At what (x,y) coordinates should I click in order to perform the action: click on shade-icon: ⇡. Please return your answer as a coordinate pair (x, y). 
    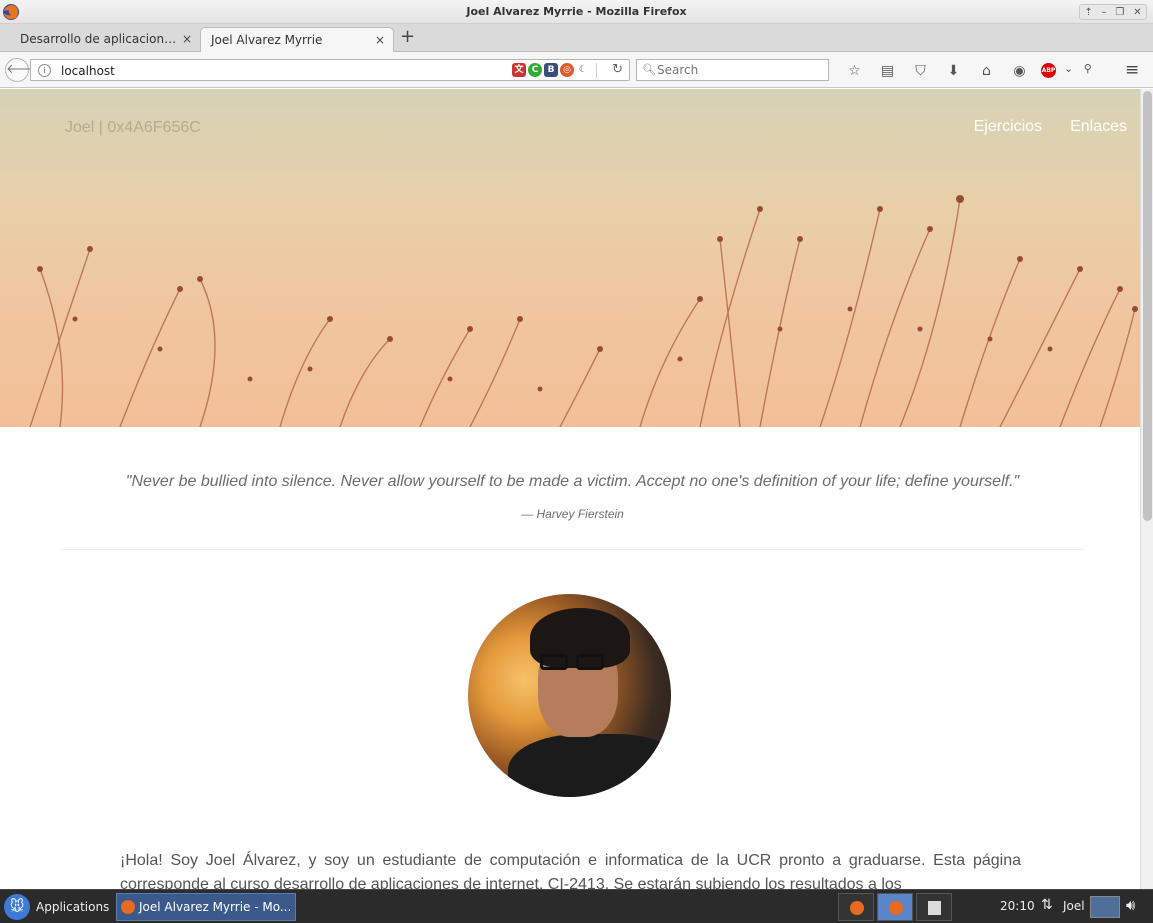
    Looking at the image, I should click on (1088, 12).